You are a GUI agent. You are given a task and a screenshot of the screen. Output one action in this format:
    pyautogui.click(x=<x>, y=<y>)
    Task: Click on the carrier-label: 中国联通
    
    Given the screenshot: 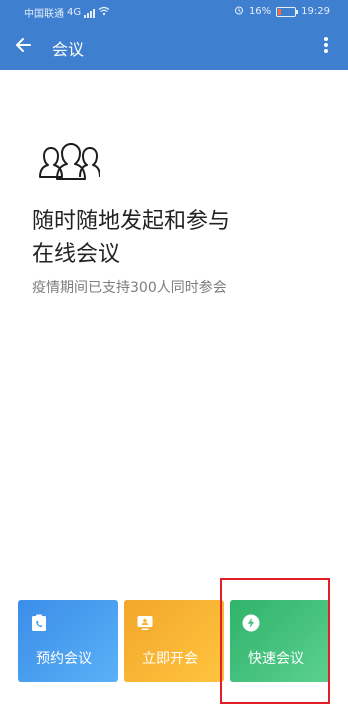 What is the action you would take?
    pyautogui.click(x=44, y=14)
    